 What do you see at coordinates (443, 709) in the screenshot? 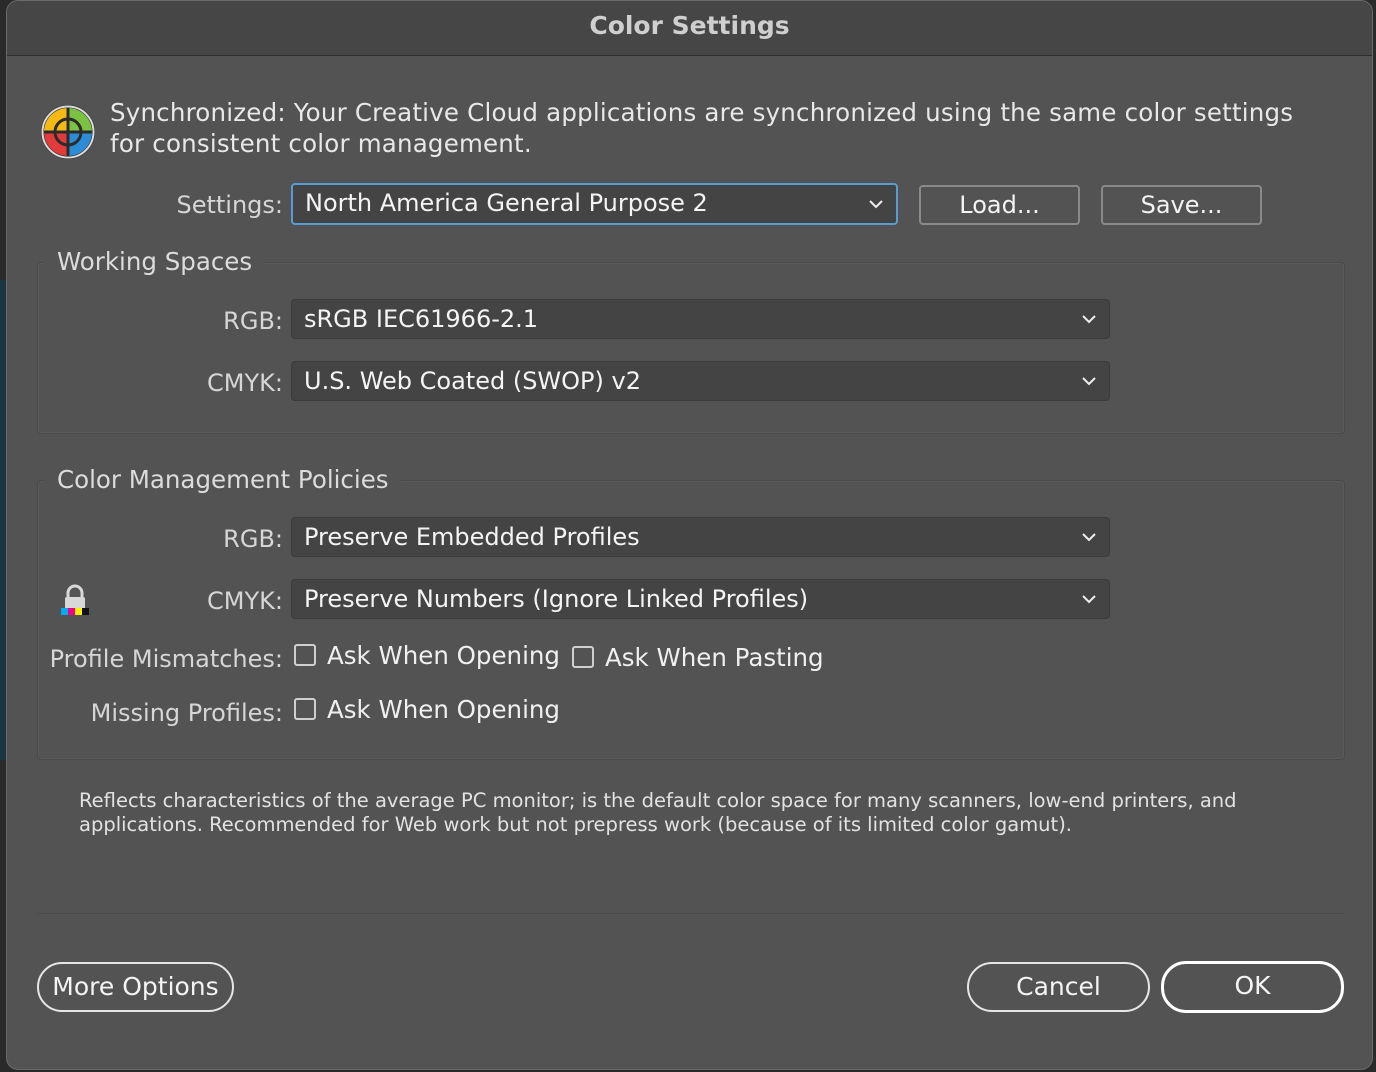
I see `missing-opening-label: Ask When Opening` at bounding box center [443, 709].